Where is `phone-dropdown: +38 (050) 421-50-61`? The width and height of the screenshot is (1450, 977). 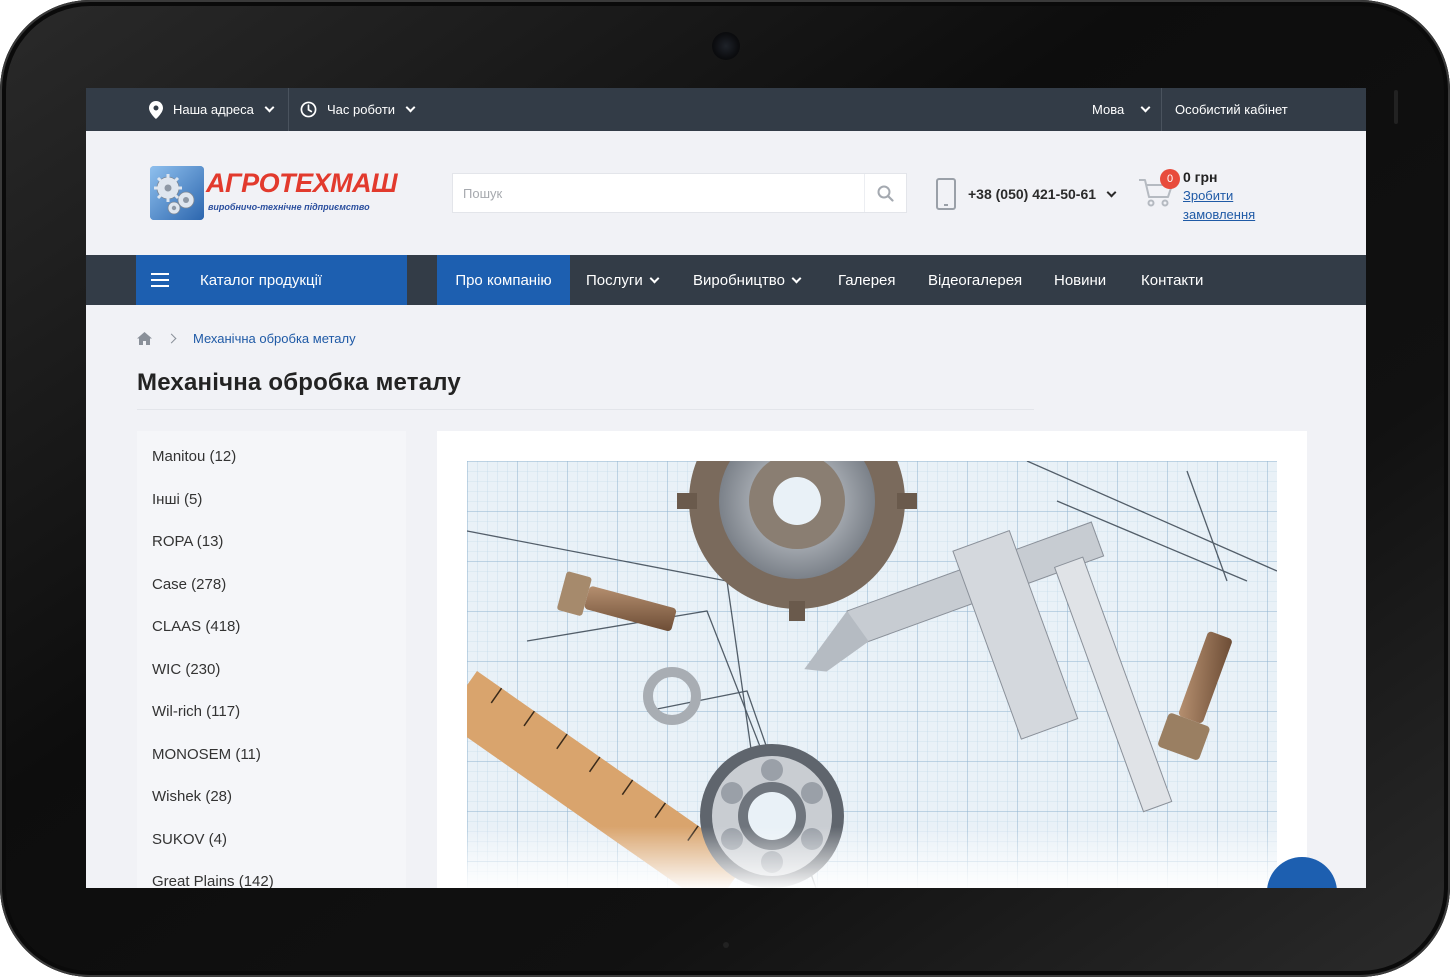 phone-dropdown: +38 (050) 421-50-61 is located at coordinates (1026, 194).